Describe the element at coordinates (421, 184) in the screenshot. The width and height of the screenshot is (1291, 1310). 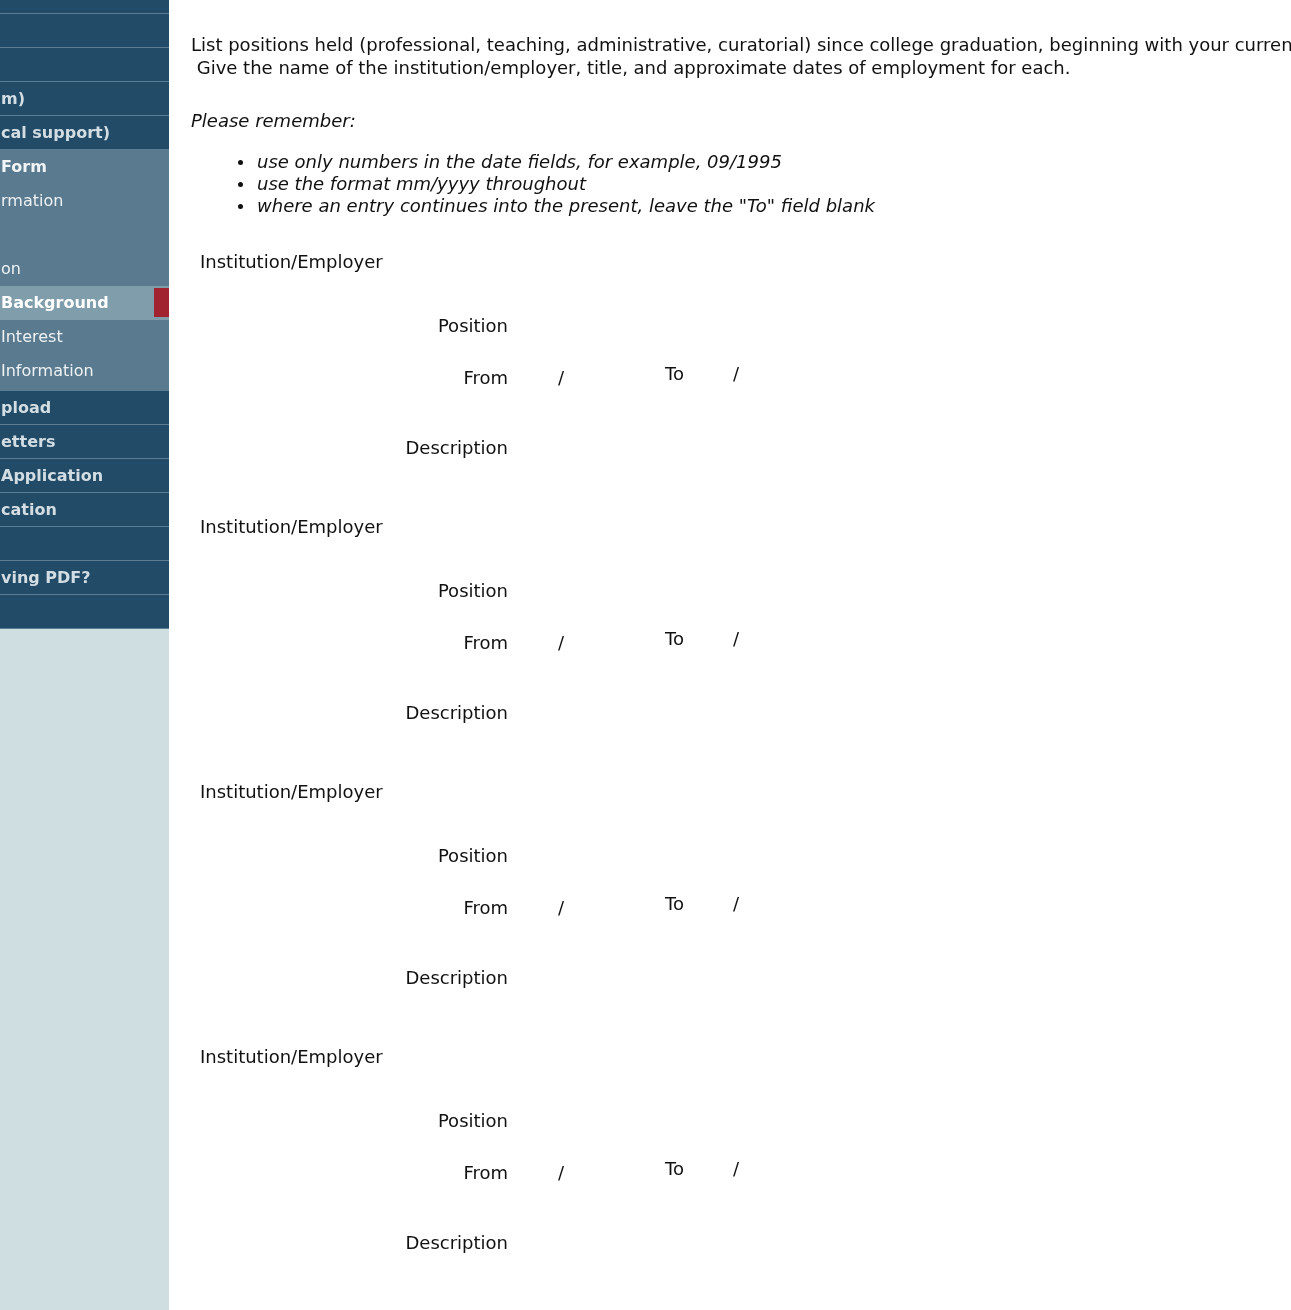
I see `reminder-item: use the format mm/yyyy throughout` at that location.